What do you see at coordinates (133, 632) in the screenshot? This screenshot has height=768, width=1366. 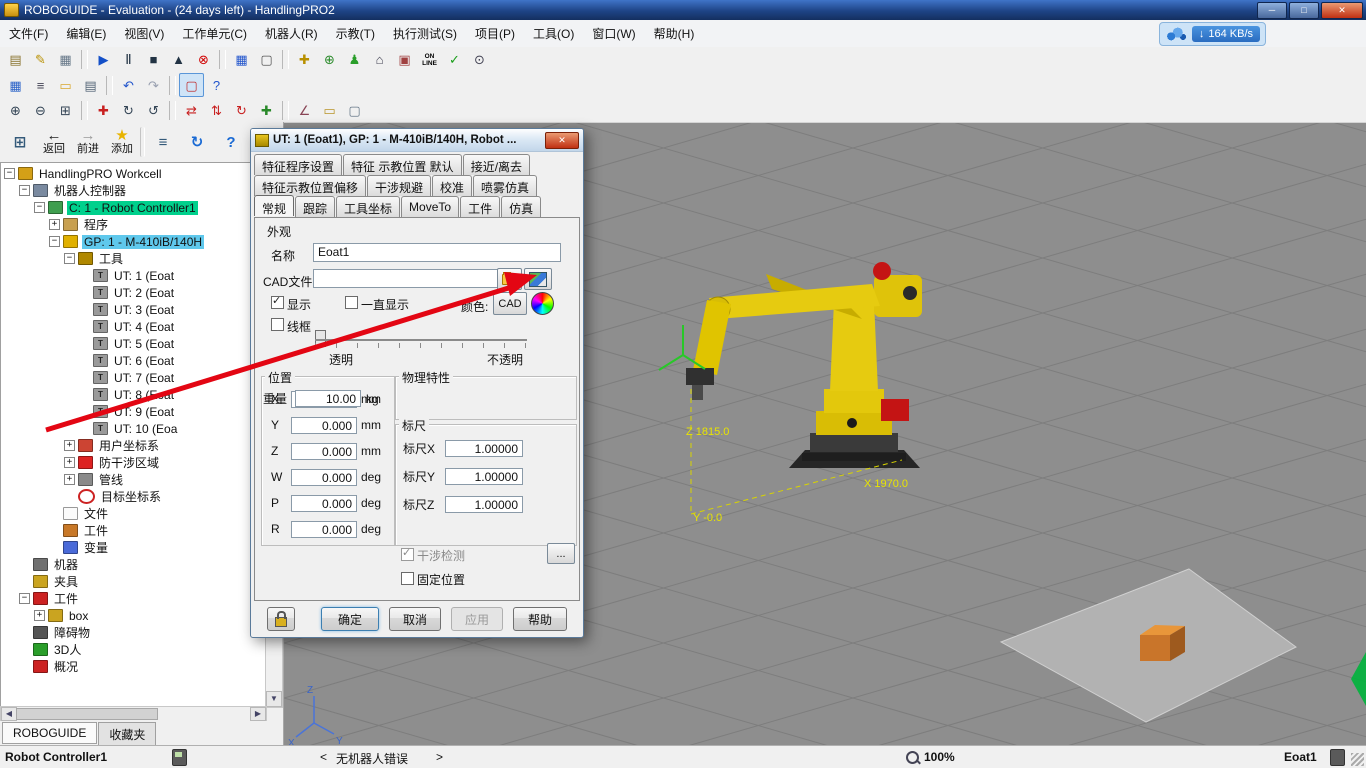 I see `tree-item-obstacles: 障碍物` at bounding box center [133, 632].